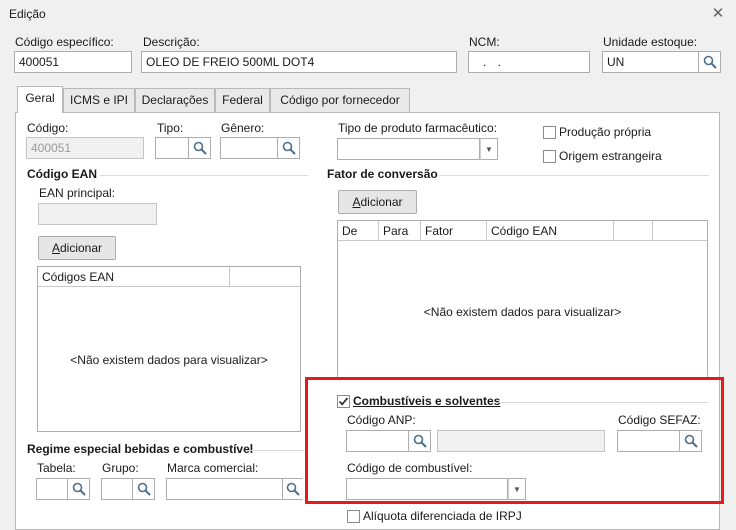 The height and width of the screenshot is (530, 736). Describe the element at coordinates (172, 148) in the screenshot. I see `tipo-input` at that location.